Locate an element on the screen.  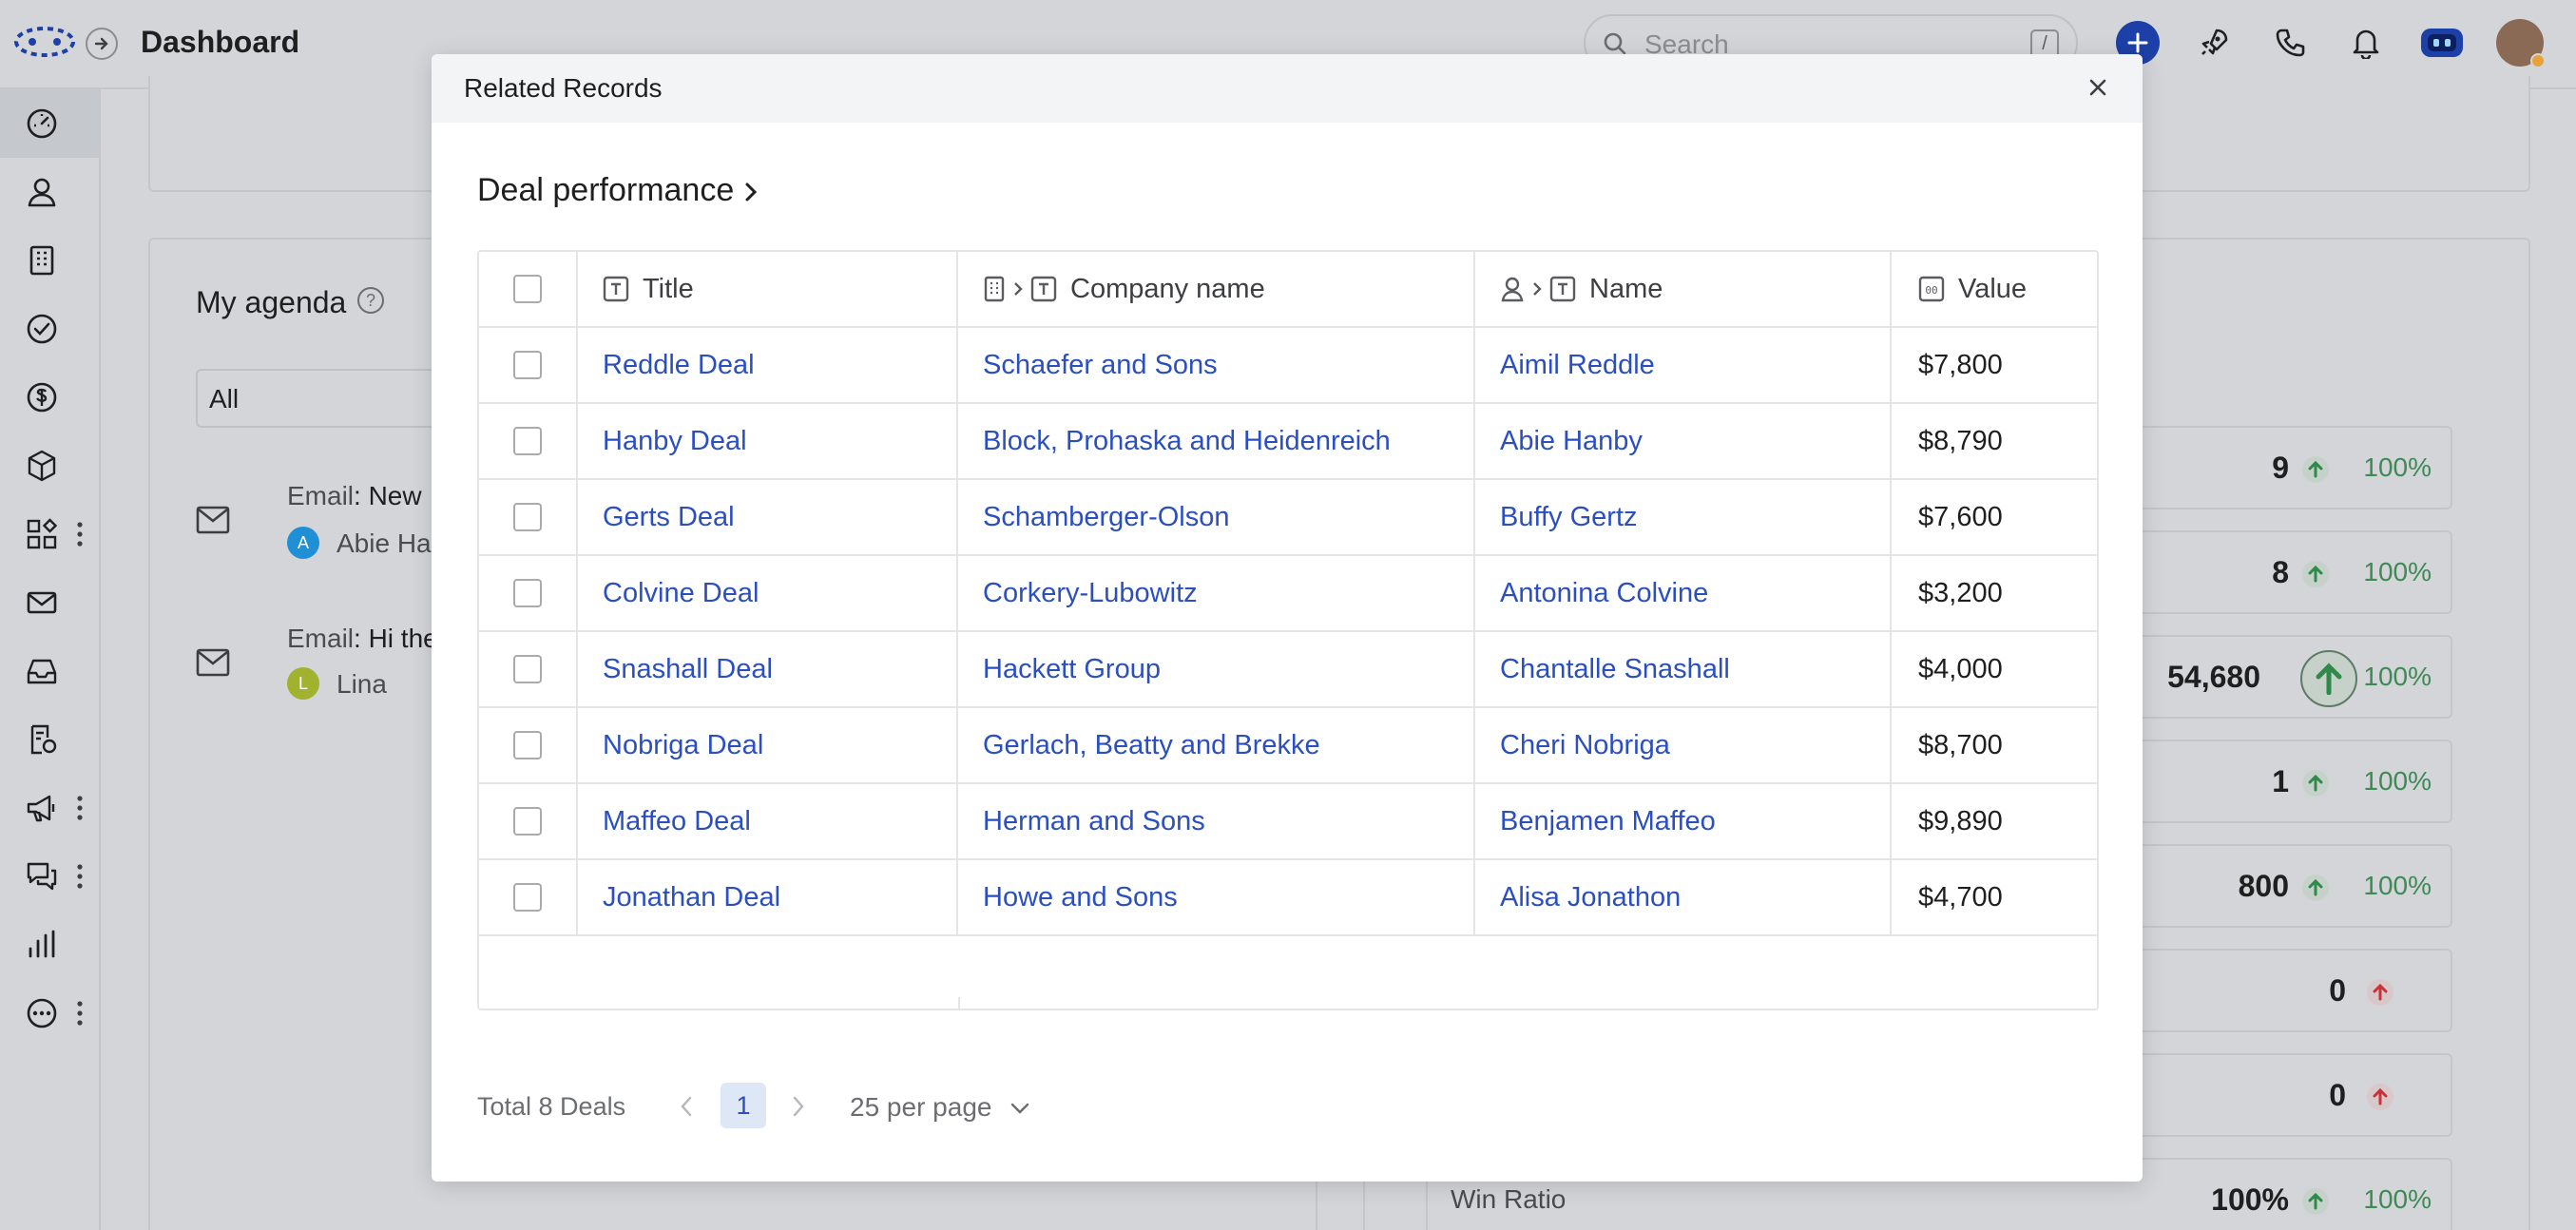
agenda-item-subject: Email: New is located at coordinates (355, 496).